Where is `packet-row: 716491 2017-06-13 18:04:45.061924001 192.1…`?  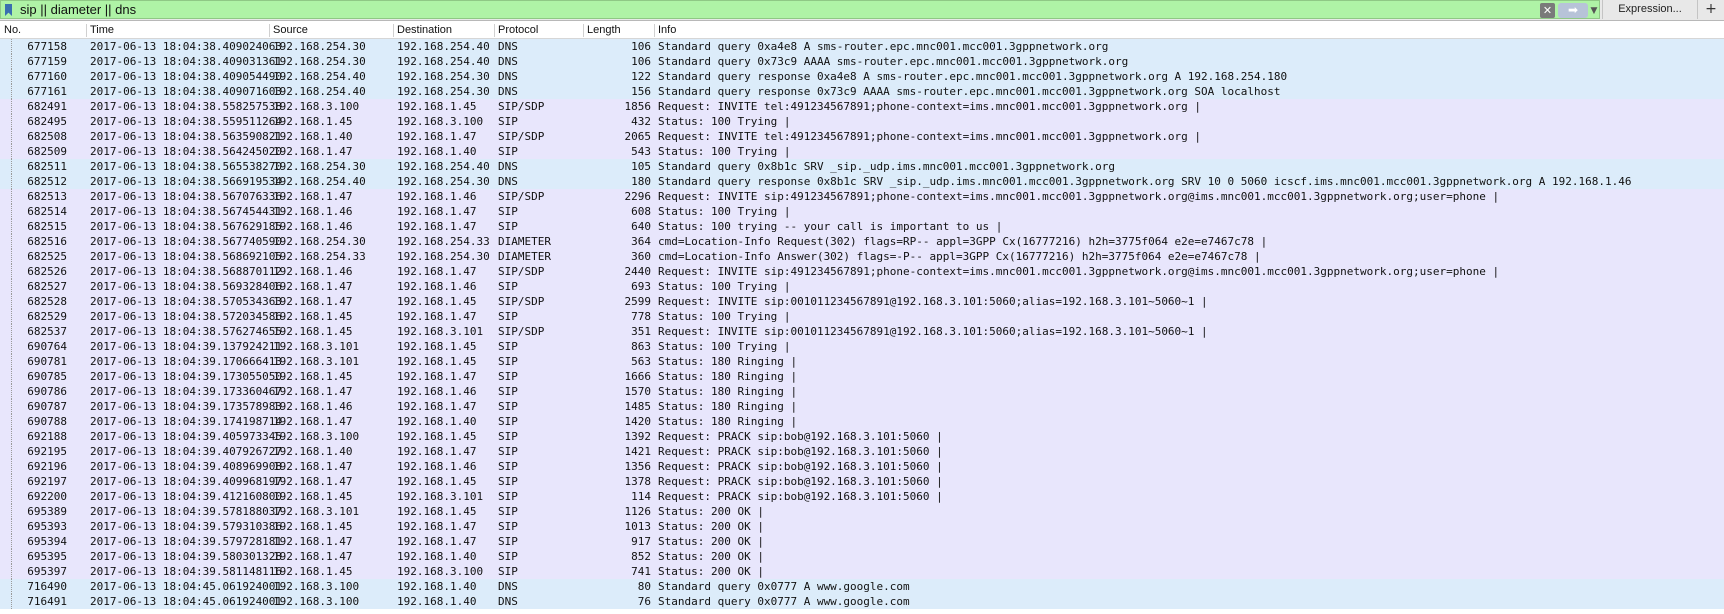
packet-row: 716491 2017-06-13 18:04:45.061924001 192.1… is located at coordinates (862, 601).